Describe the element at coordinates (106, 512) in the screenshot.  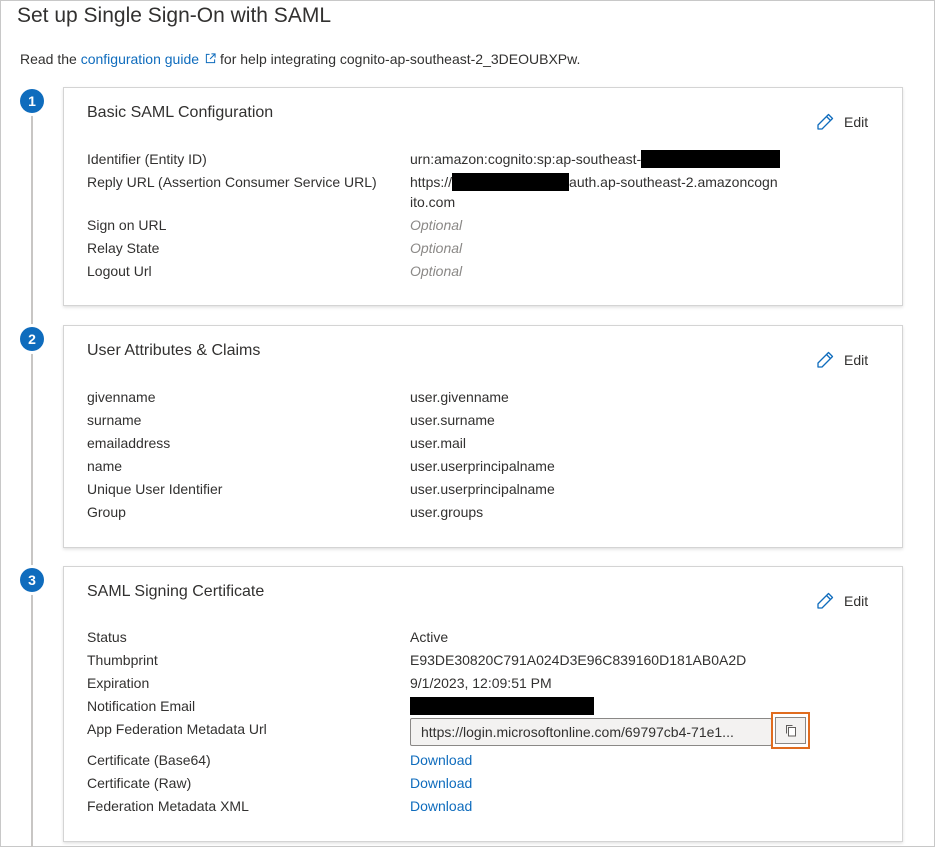
I see `claim-label: Group` at that location.